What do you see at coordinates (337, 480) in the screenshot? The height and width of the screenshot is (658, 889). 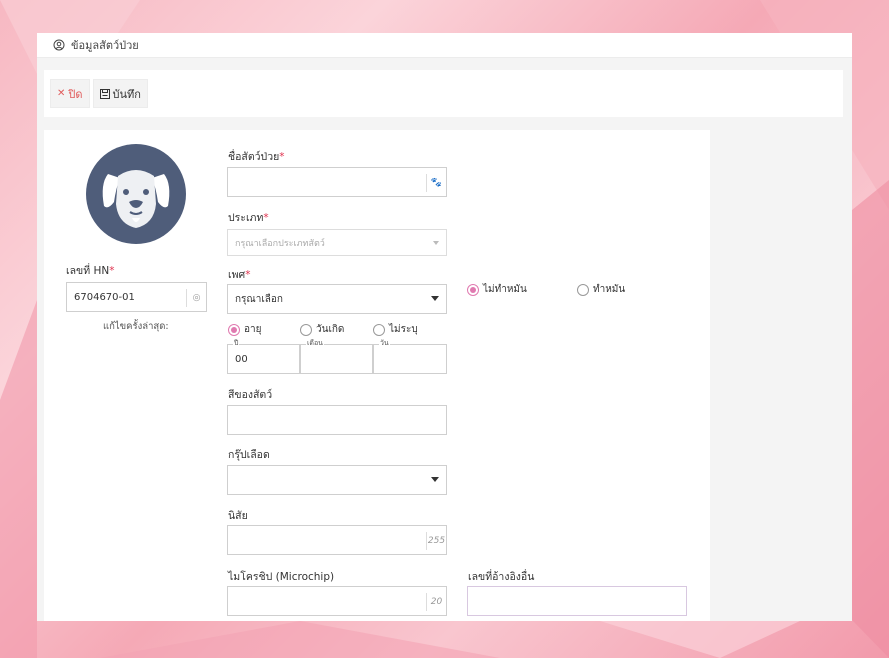 I see `blood-group-select` at bounding box center [337, 480].